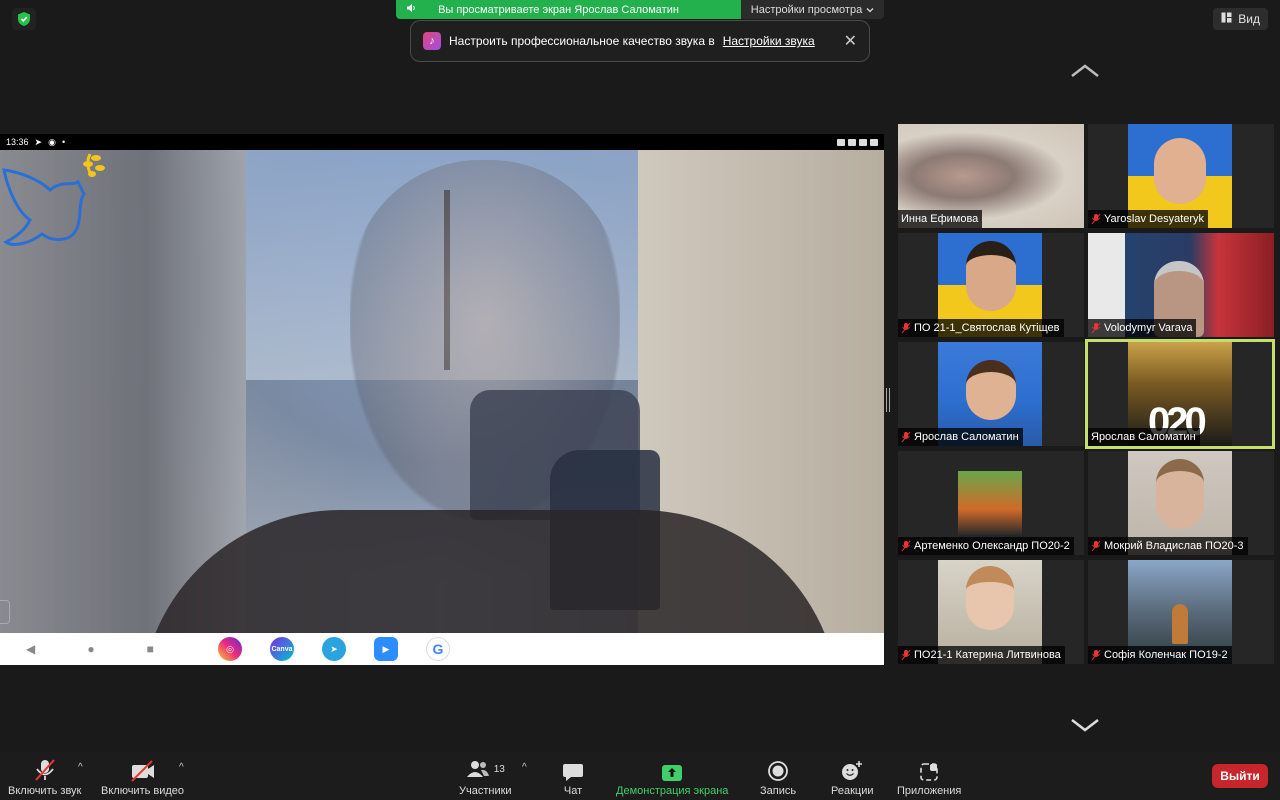 This screenshot has width=1280, height=800. I want to click on reactions-button: Реакции, so click(852, 776).